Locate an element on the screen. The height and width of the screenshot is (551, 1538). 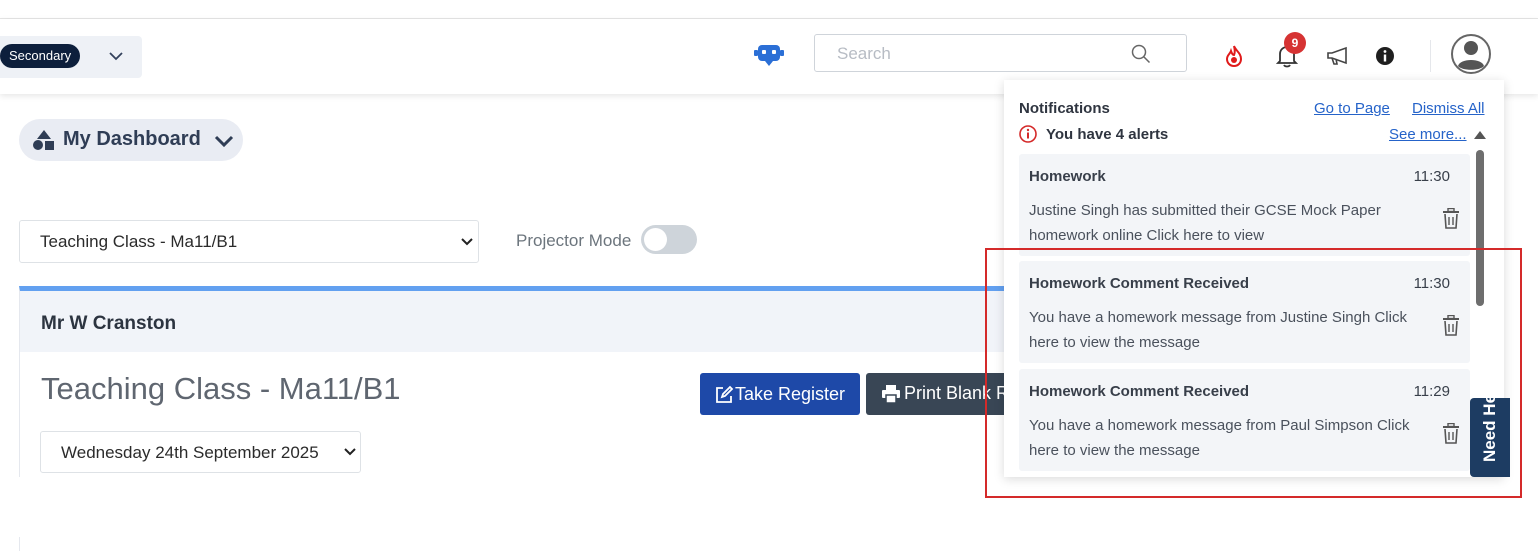
need-help-label: Need Help is located at coordinates (1489, 430).